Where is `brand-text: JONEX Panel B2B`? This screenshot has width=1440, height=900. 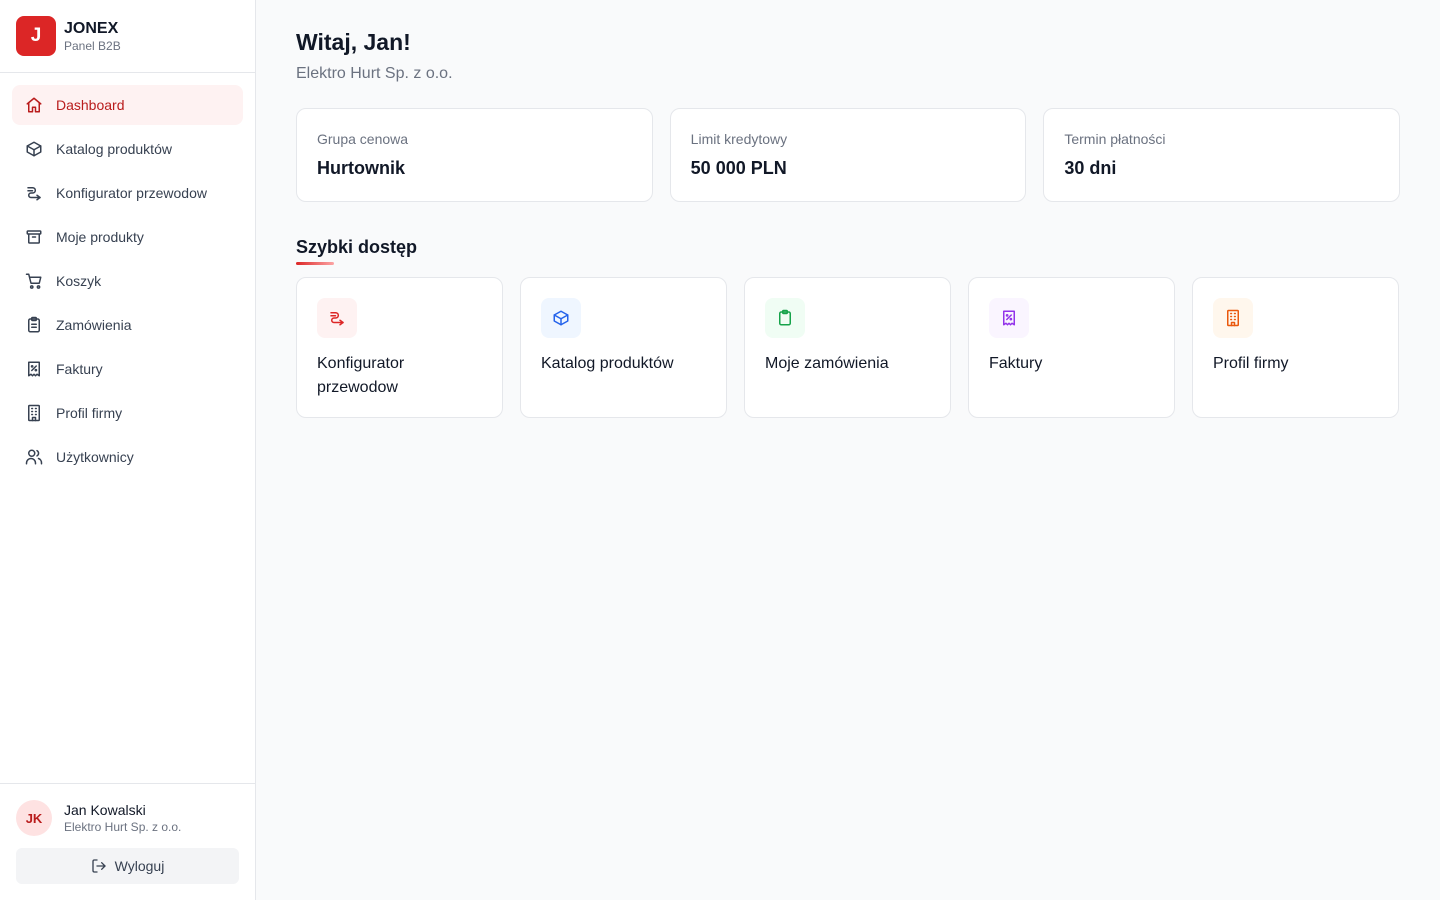
brand-text: JONEX Panel B2B is located at coordinates (92, 36).